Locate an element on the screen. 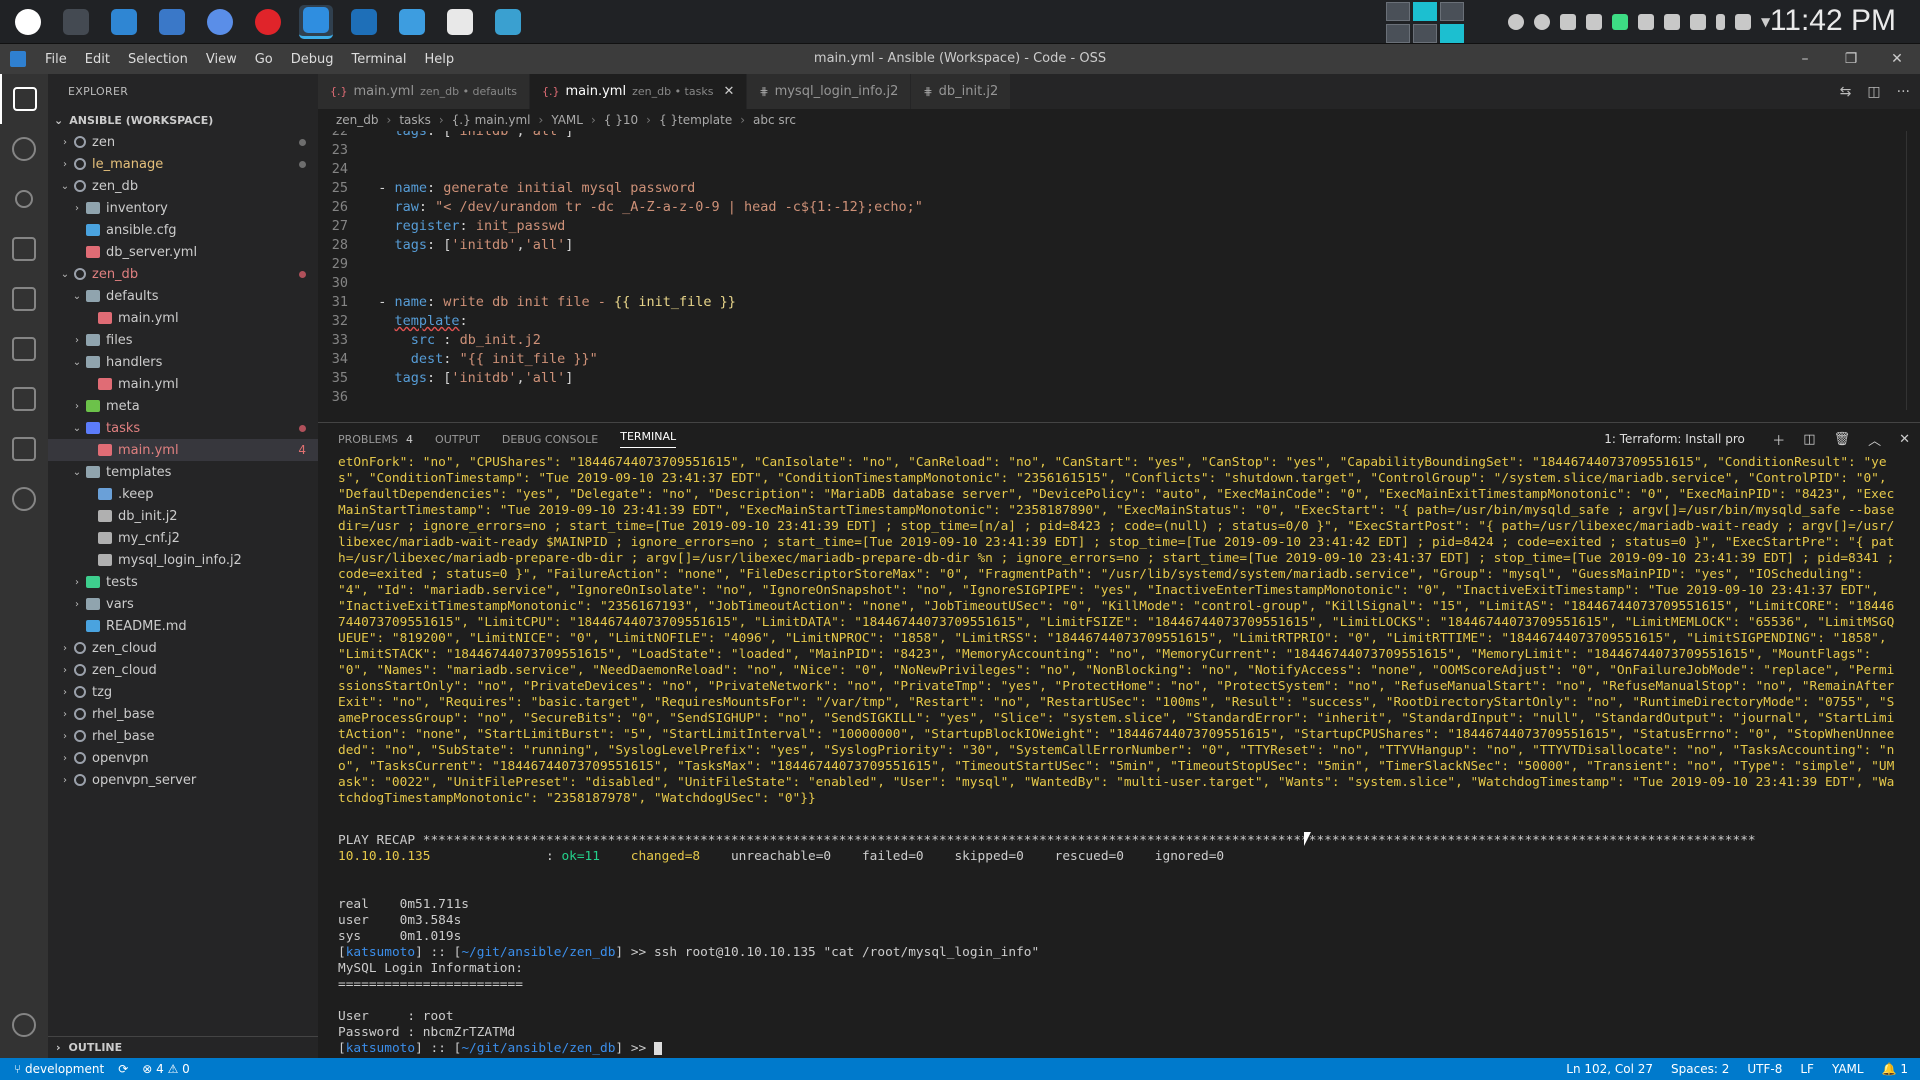  menu-help: Help is located at coordinates (439, 59).